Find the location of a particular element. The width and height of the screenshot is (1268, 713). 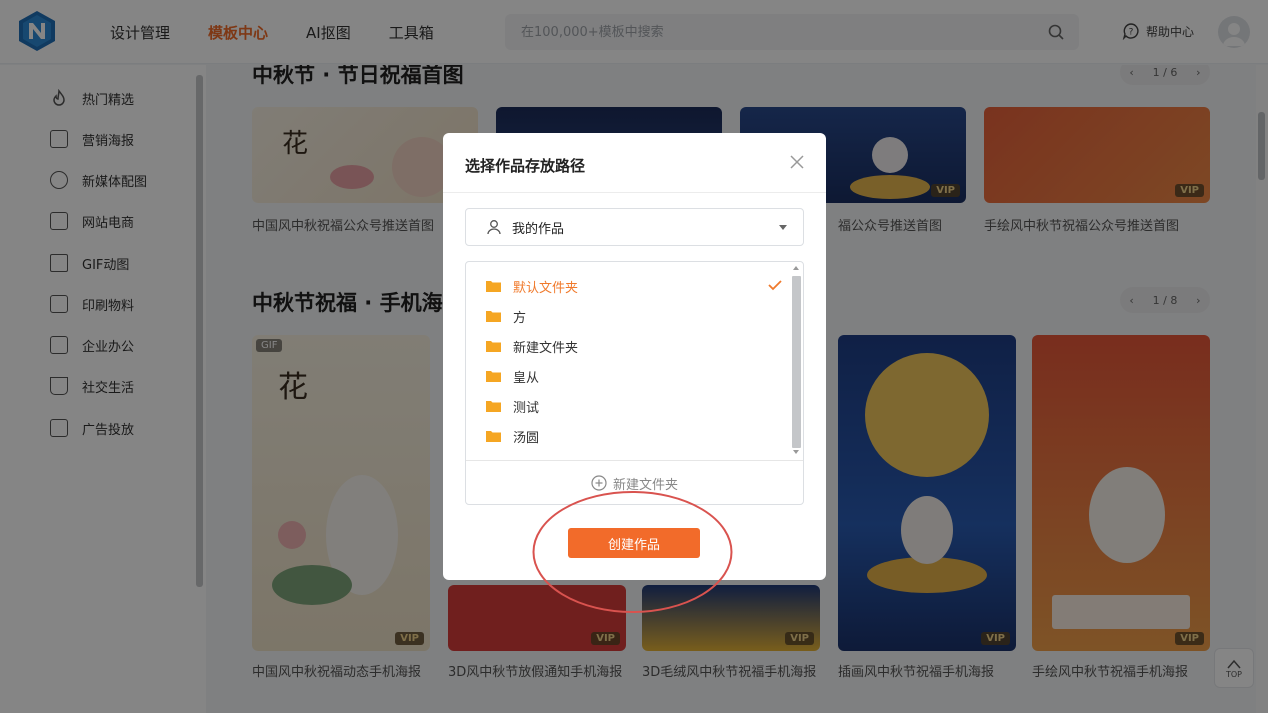

folder-name: 默认文件夹 is located at coordinates (546, 288).